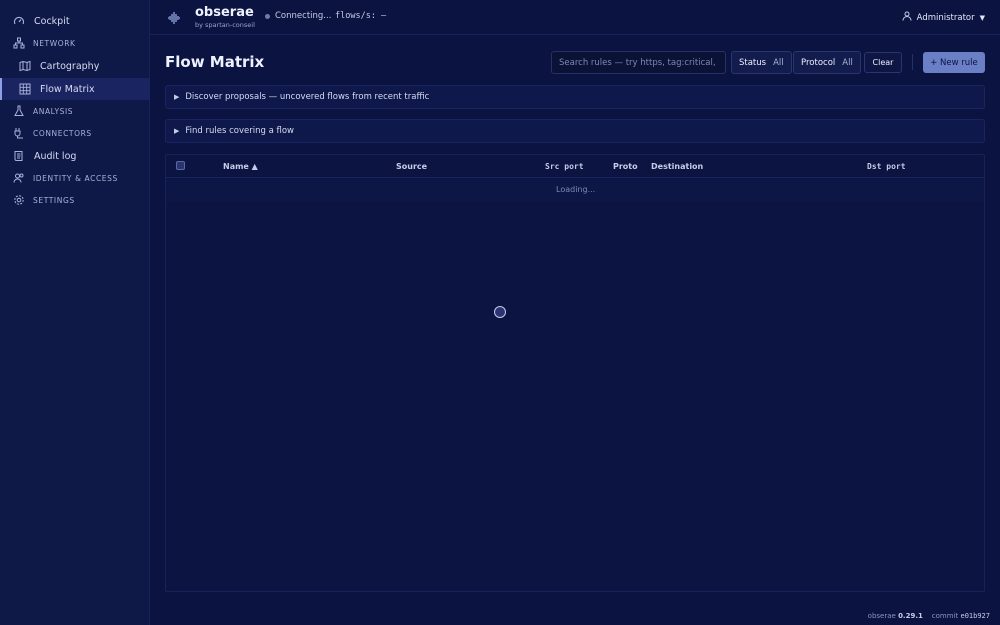 The height and width of the screenshot is (625, 1000). Describe the element at coordinates (180, 165) in the screenshot. I see `select-all-checkbox` at that location.